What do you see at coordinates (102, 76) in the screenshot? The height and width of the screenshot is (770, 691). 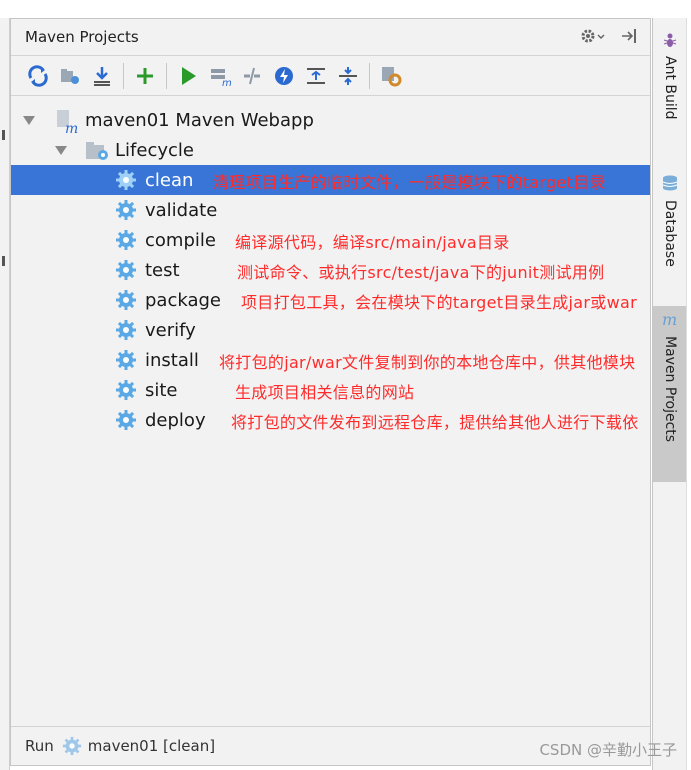 I see `download-icon` at bounding box center [102, 76].